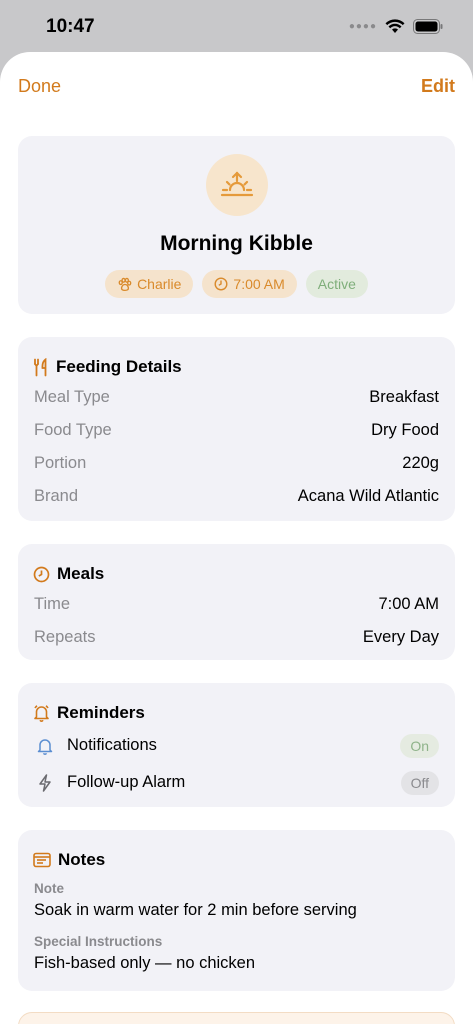 The height and width of the screenshot is (1024, 473). What do you see at coordinates (236, 566) in the screenshot?
I see `meals-header: Meals` at bounding box center [236, 566].